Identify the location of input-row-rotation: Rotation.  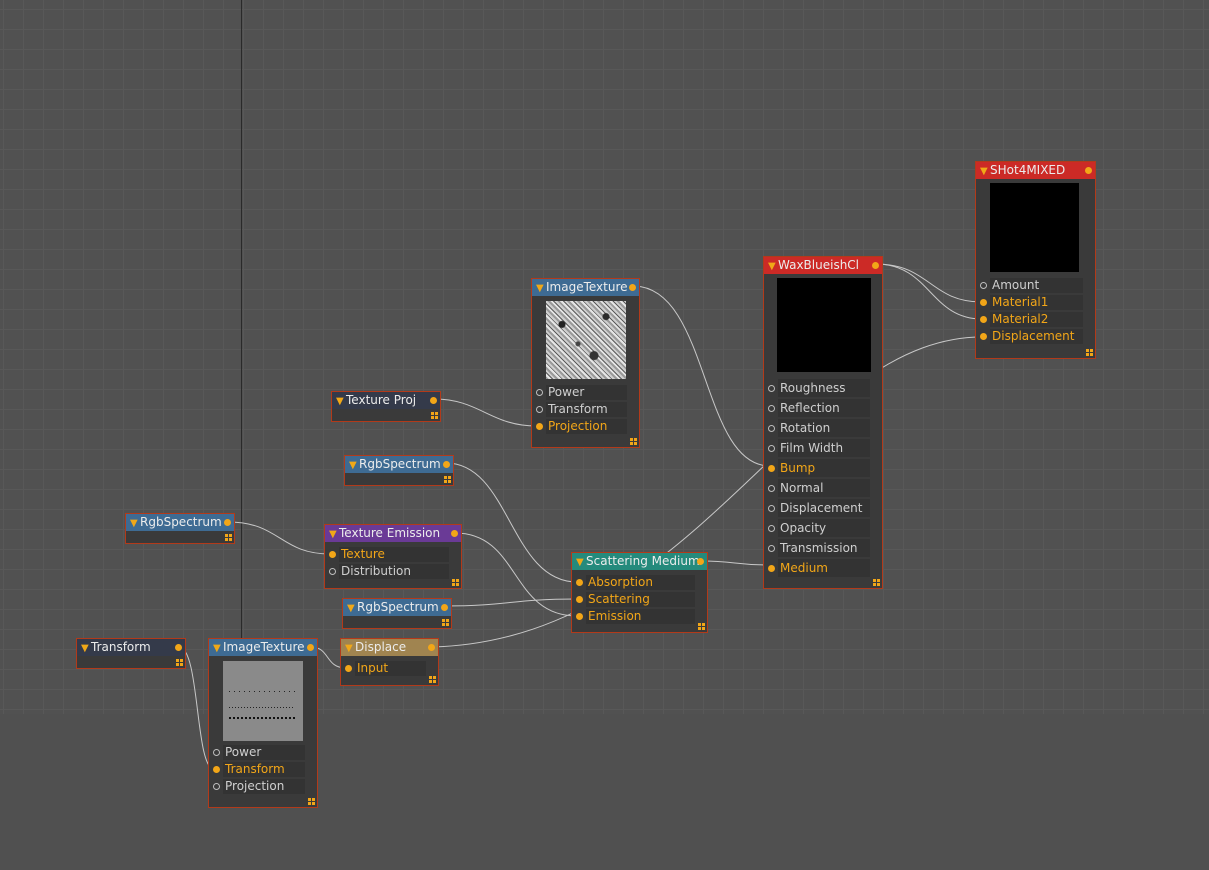
(823, 428).